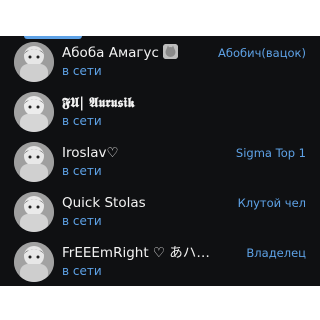 The height and width of the screenshot is (320, 320). Describe the element at coordinates (271, 203) in the screenshot. I see `member-role: Клутой чел` at that location.